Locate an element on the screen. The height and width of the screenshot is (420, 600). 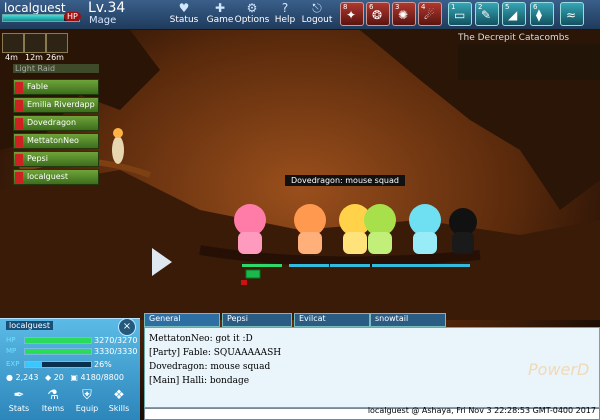
chat-tab-evilcat: Evilcat is located at coordinates (332, 320).